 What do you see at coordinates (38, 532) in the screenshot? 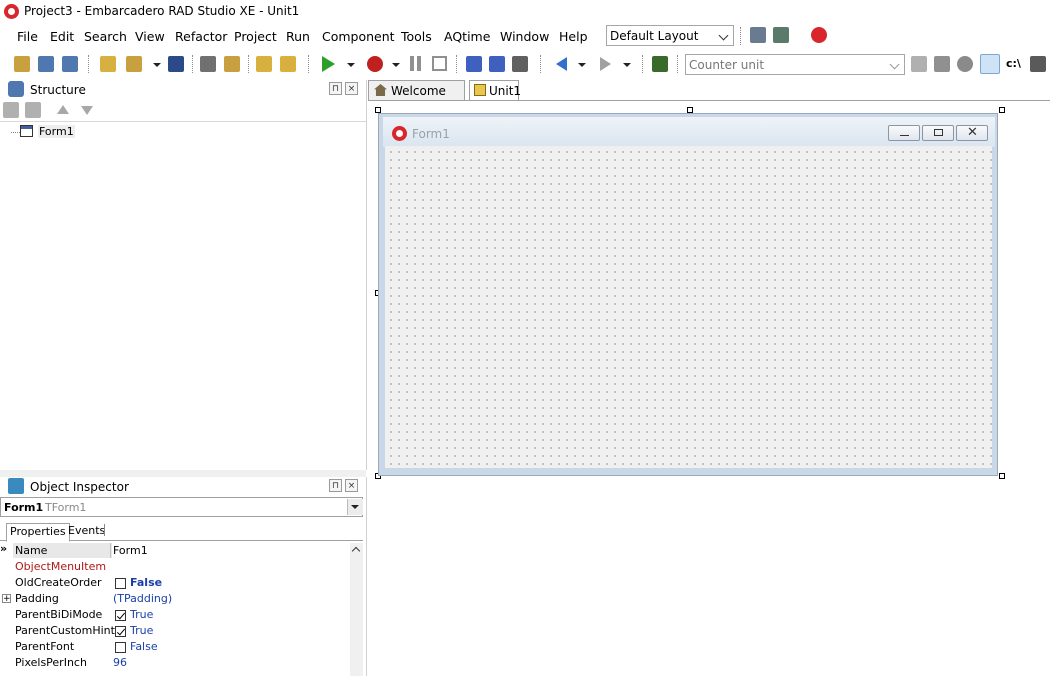
I see `tab-properties: Properties` at bounding box center [38, 532].